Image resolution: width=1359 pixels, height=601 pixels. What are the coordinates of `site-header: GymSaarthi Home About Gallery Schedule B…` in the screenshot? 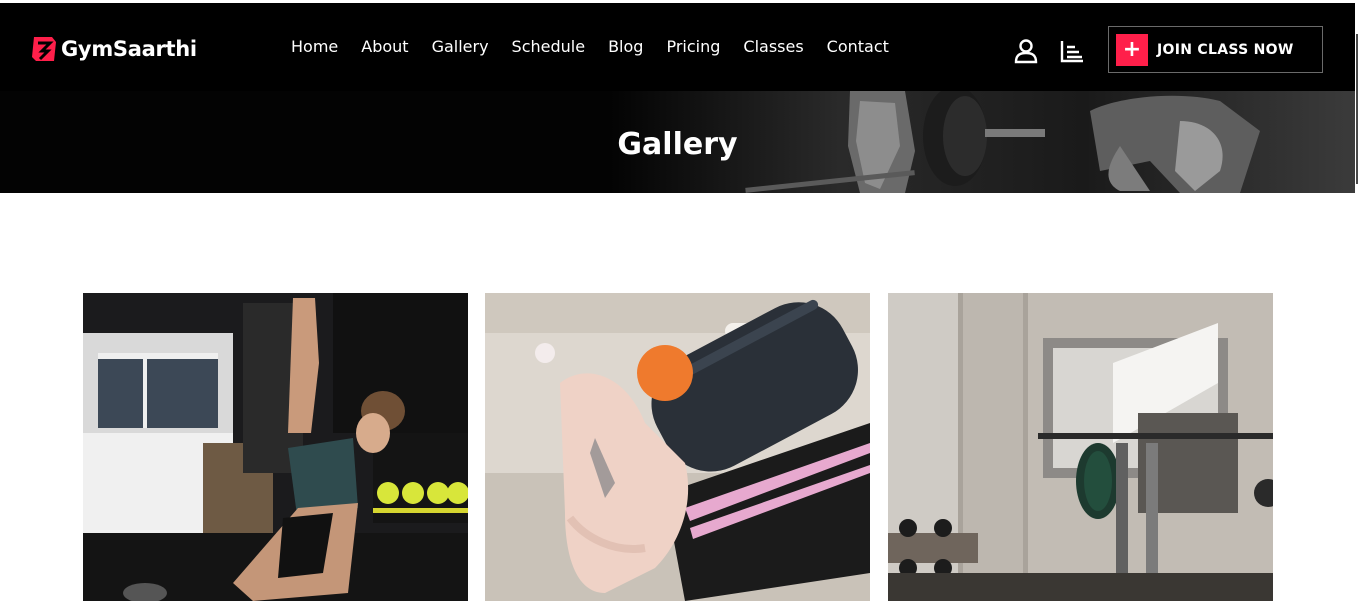 It's located at (677, 47).